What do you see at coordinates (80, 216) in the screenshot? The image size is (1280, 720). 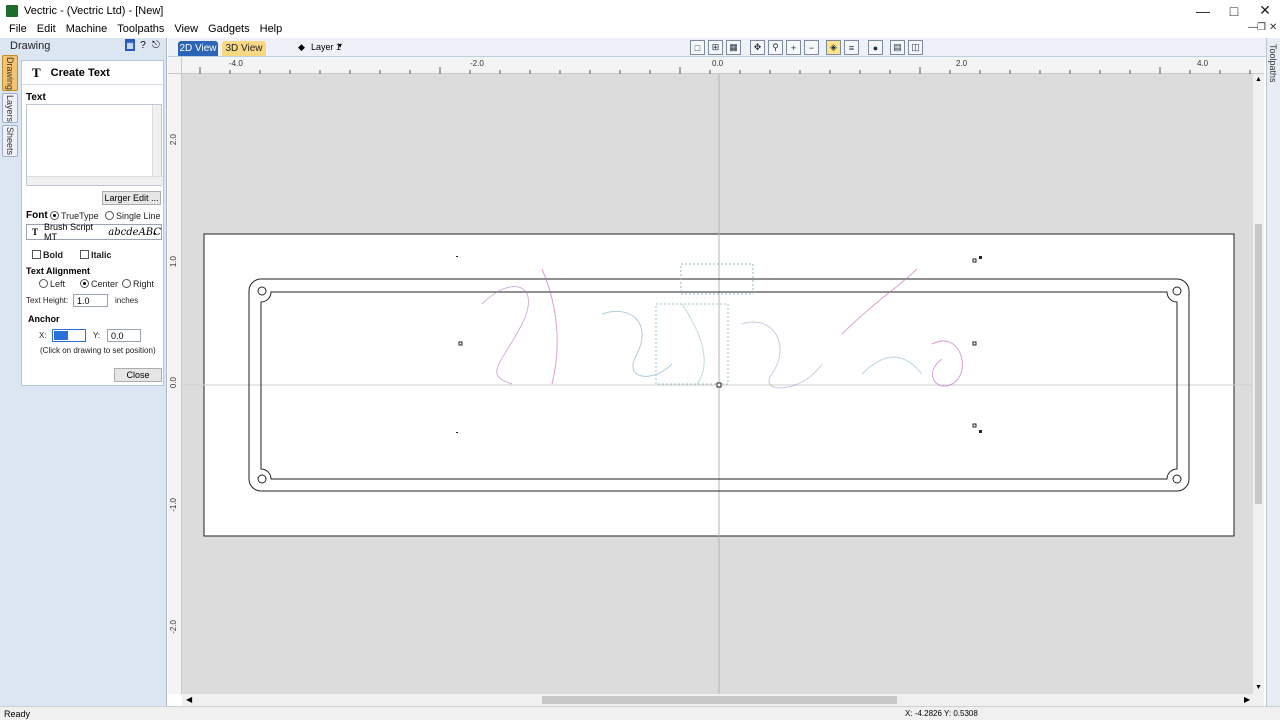 I see `truetype-label: TrueType` at bounding box center [80, 216].